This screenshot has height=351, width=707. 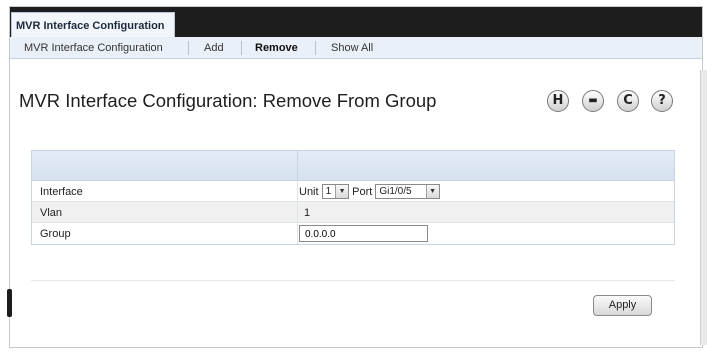 I want to click on form-row-vlan: Vlan 1, so click(x=353, y=212).